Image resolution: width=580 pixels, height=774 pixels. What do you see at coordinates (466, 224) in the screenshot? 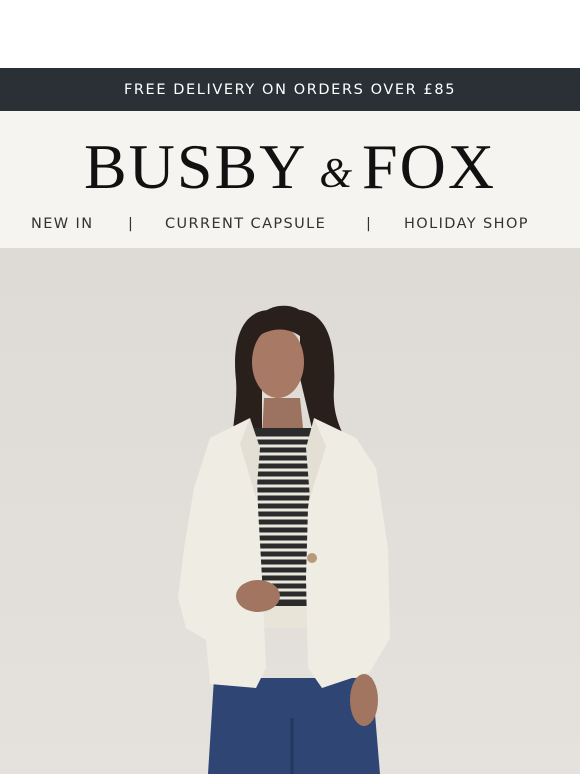
I see `nav-item-holiday-shop: HOLIDAY SHOP` at bounding box center [466, 224].